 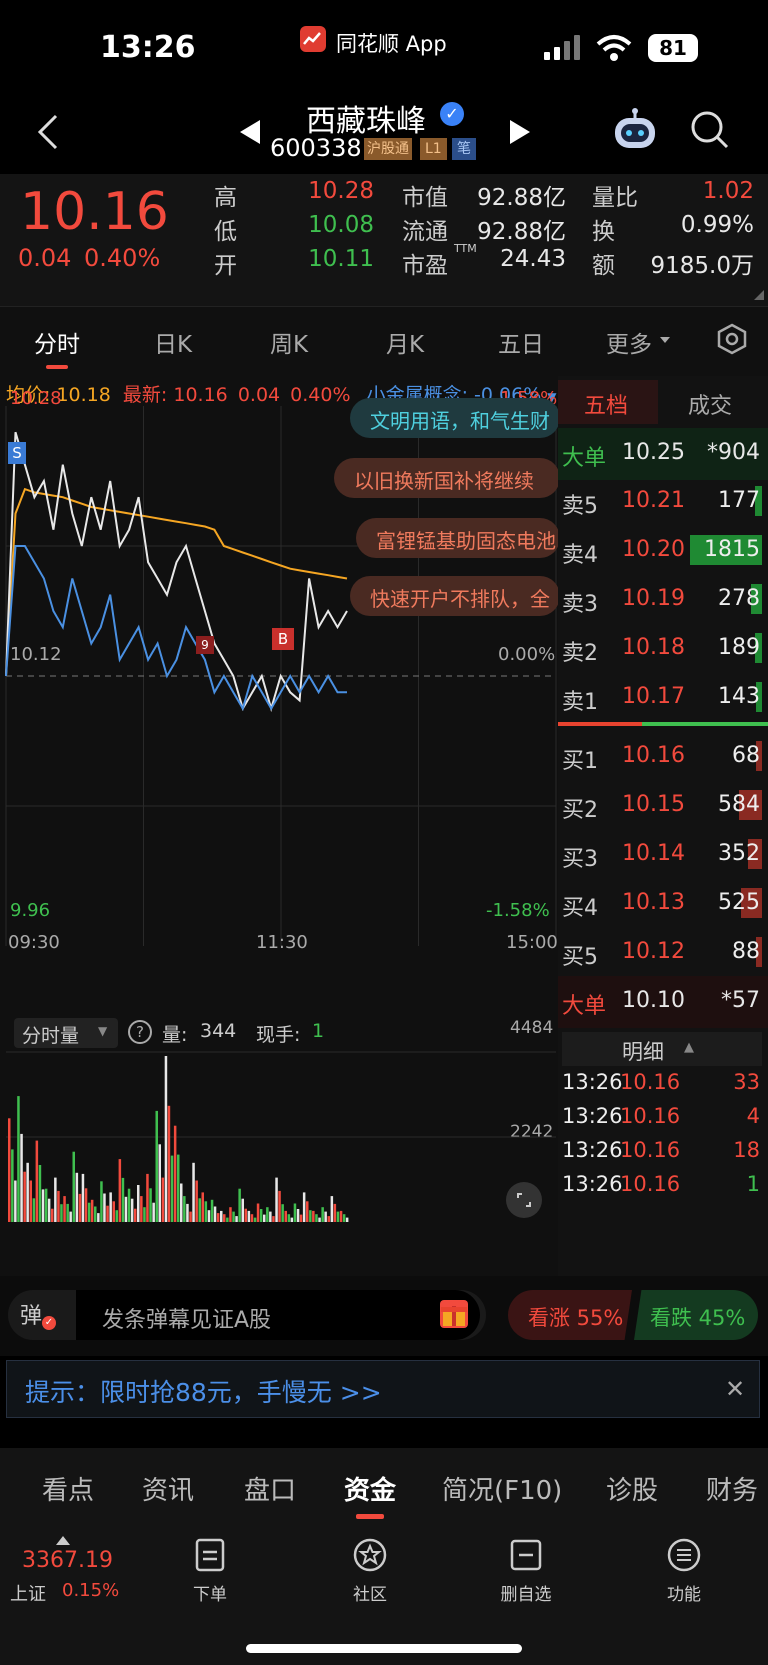 I want to click on news-bubble-3: 富锂锰基助固态电池, so click(x=458, y=538).